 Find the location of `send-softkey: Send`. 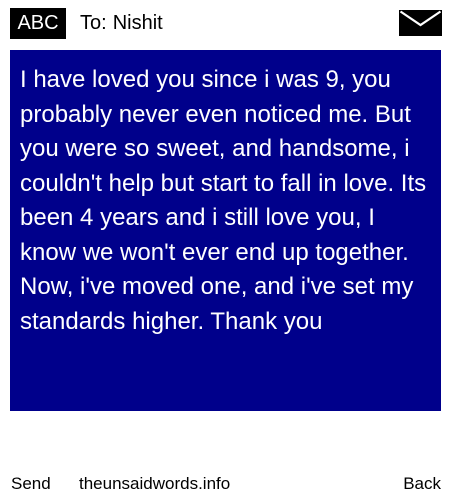

send-softkey: Send is located at coordinates (31, 484).